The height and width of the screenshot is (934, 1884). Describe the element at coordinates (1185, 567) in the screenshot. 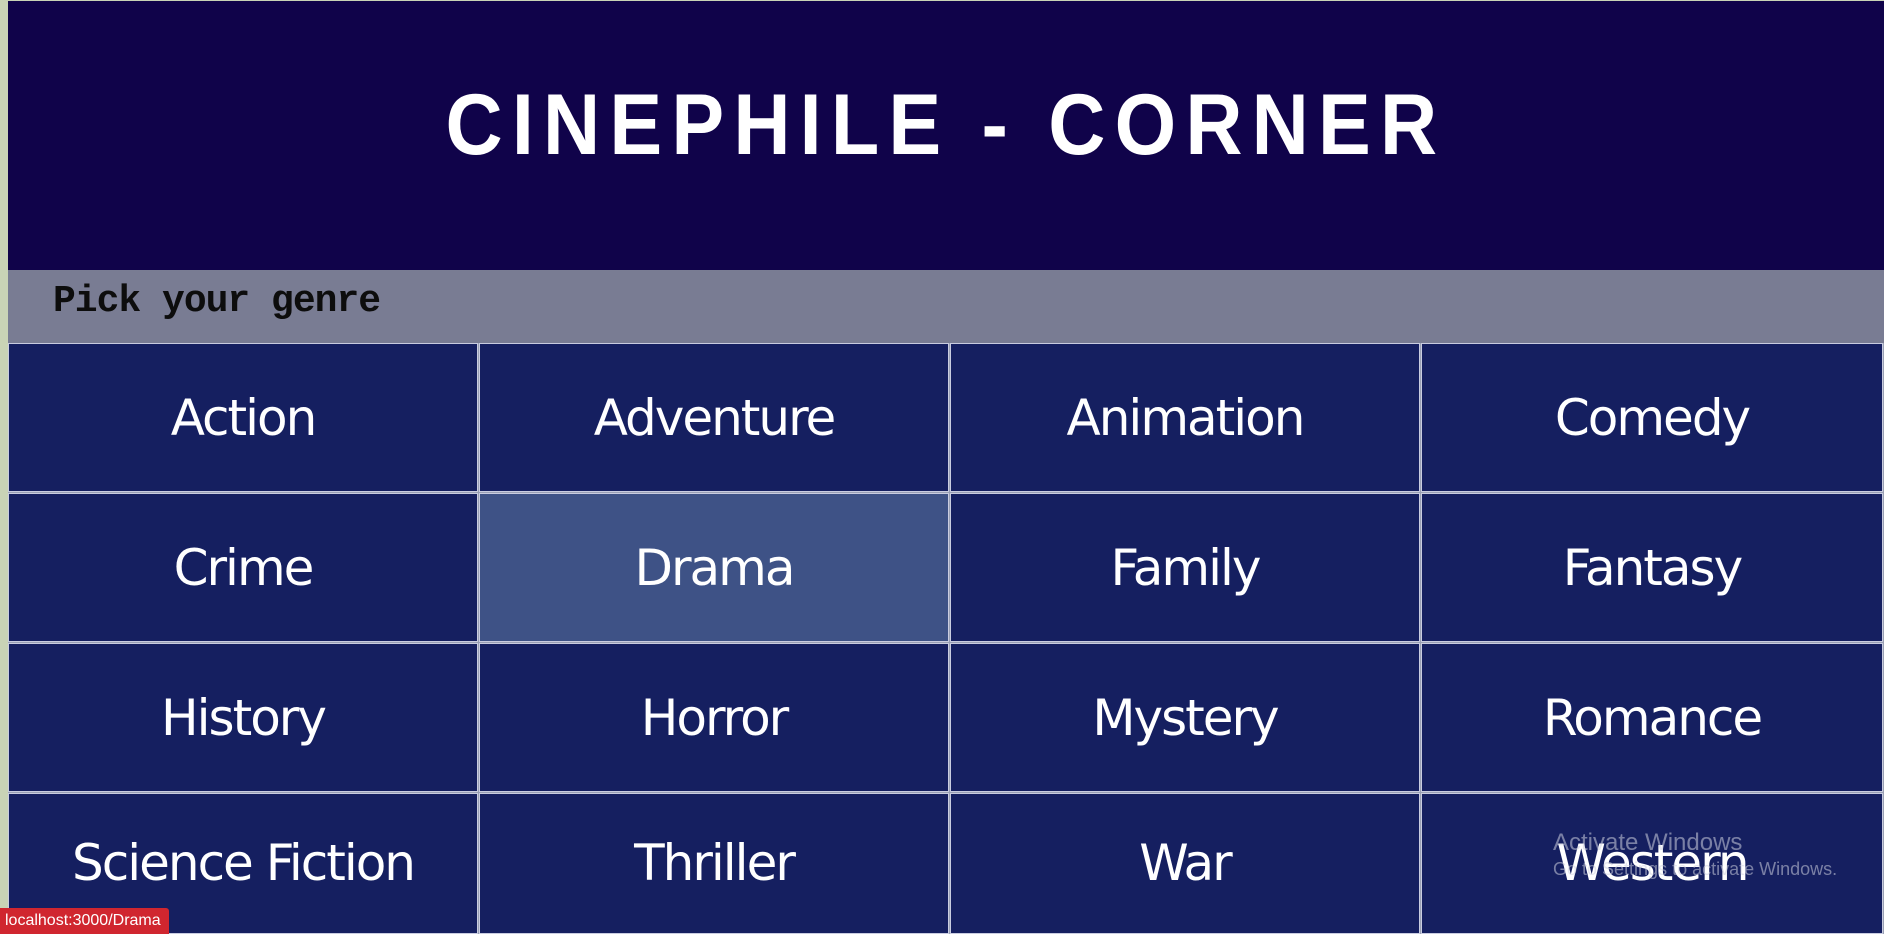

I see `genre-tile-family: Family` at that location.